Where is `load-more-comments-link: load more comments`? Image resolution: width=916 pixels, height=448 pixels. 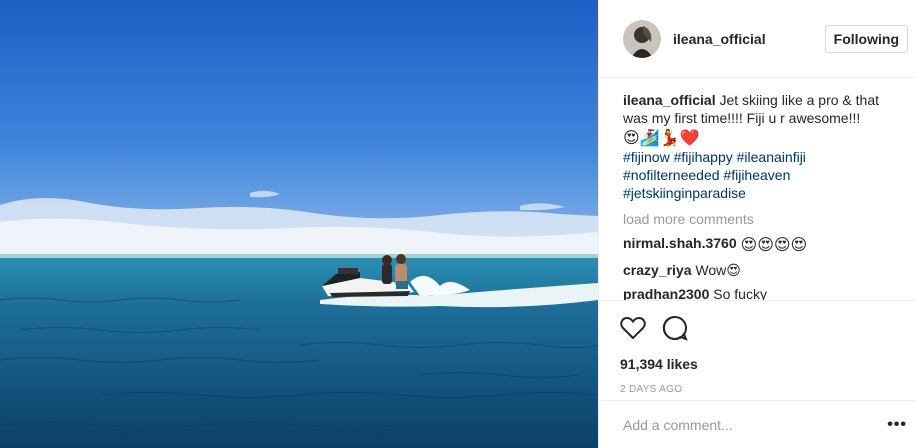 load-more-comments-link: load more comments is located at coordinates (760, 219).